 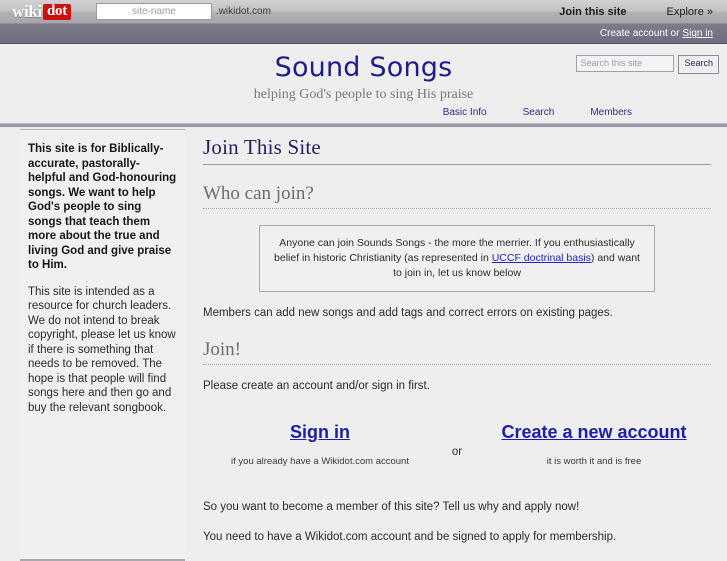 I want to click on account-bar: Create account or Sign in, so click(x=363, y=34).